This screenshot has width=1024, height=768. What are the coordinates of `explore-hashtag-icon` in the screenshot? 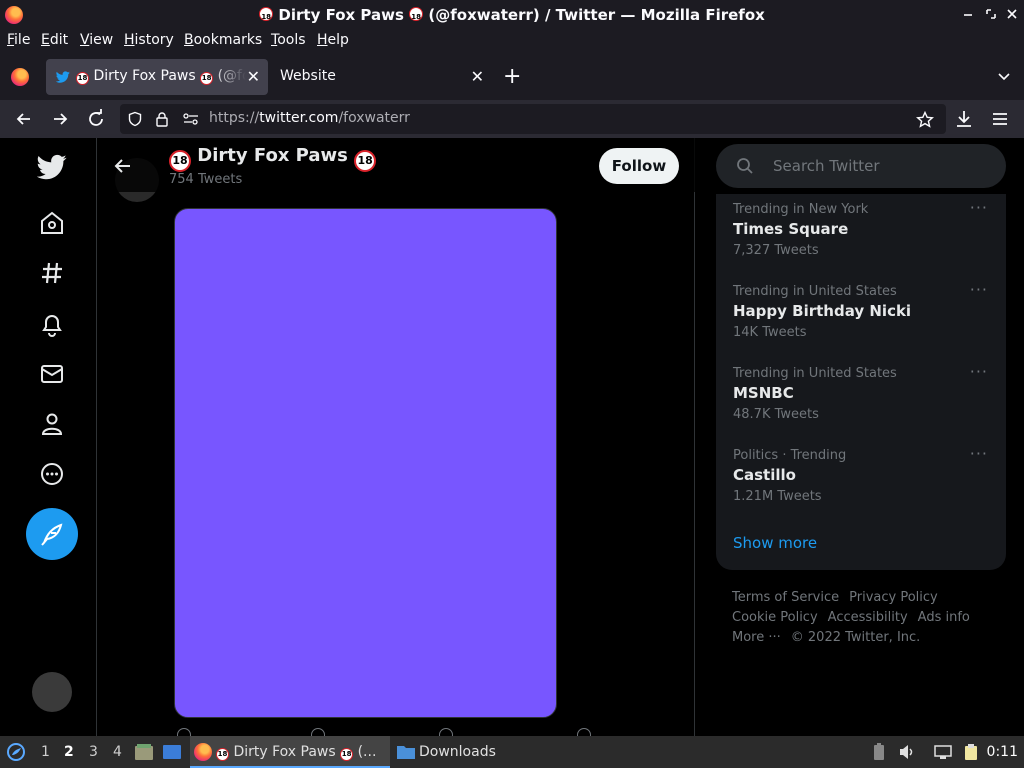 It's located at (52, 273).